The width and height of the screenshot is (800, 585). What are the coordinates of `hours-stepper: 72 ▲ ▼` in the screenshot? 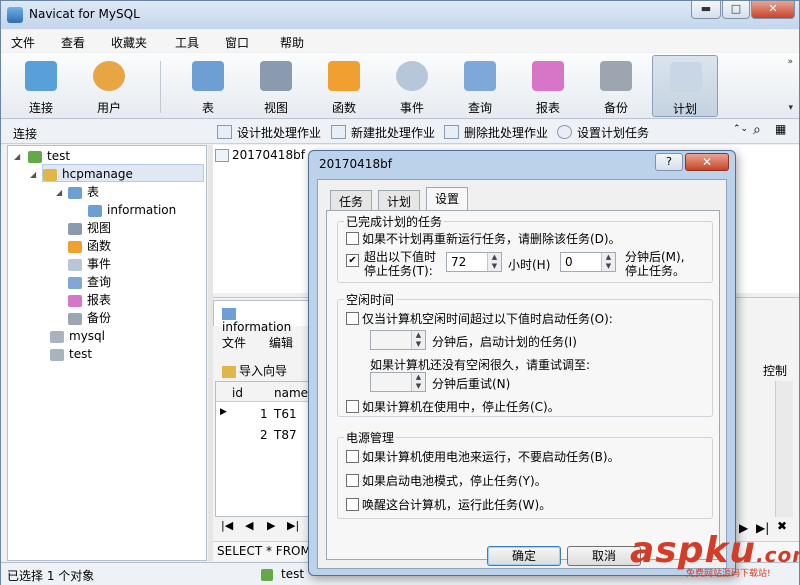 It's located at (474, 262).